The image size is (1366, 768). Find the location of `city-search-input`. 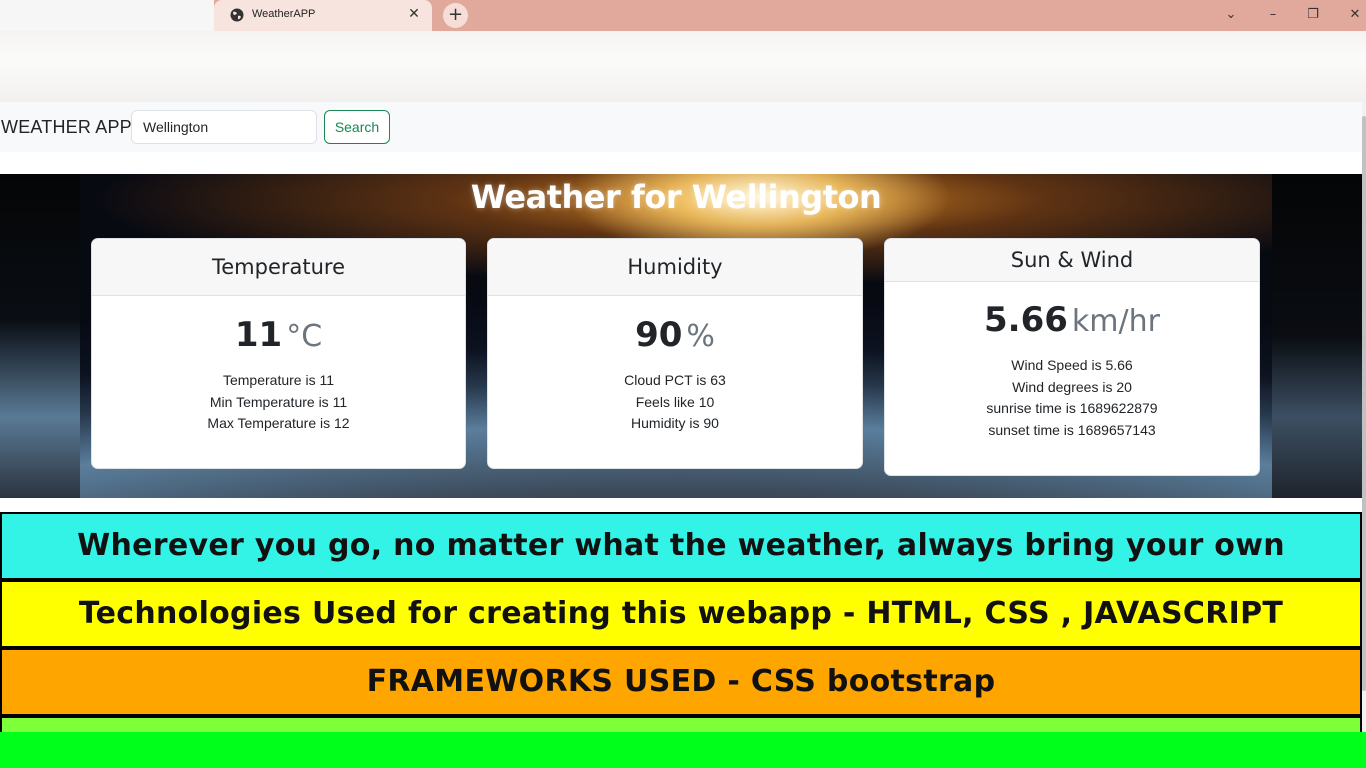

city-search-input is located at coordinates (224, 127).